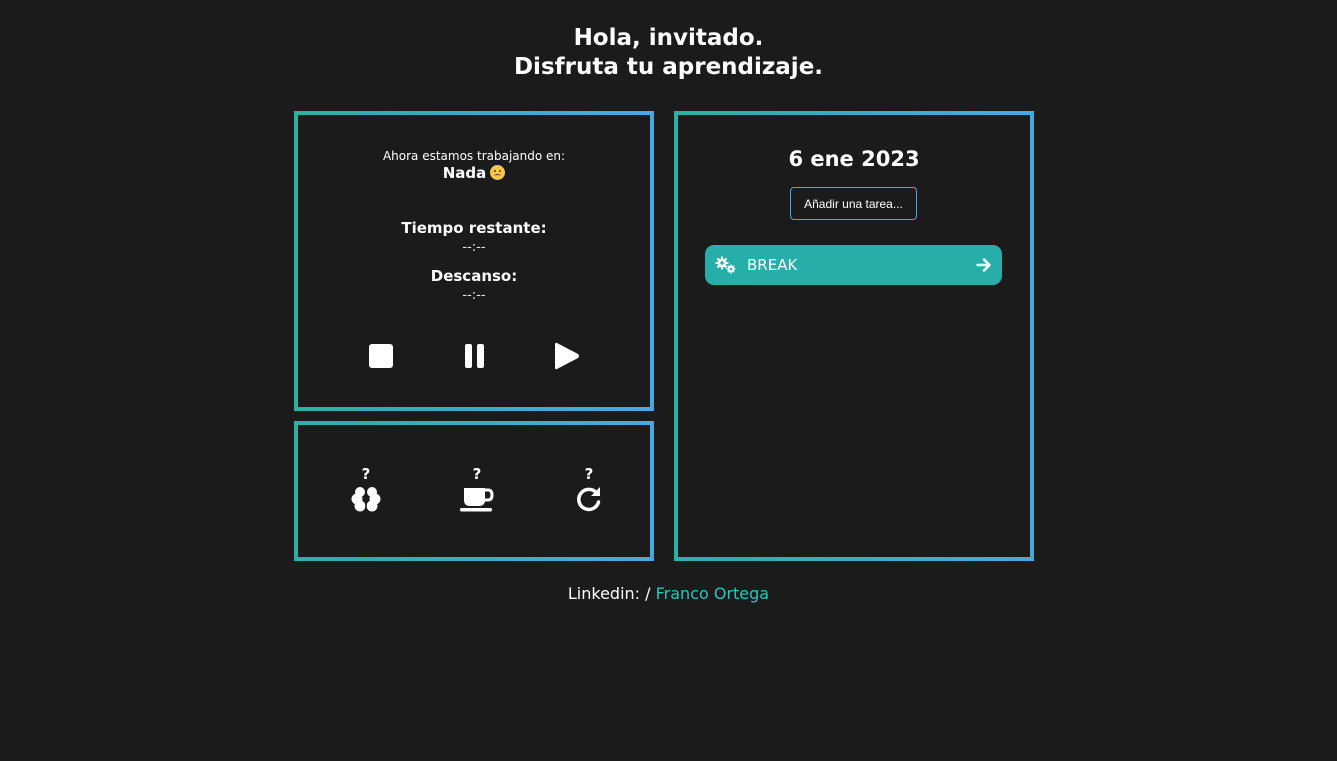 The image size is (1337, 761). What do you see at coordinates (984, 265) in the screenshot?
I see `arrow-right-icon` at bounding box center [984, 265].